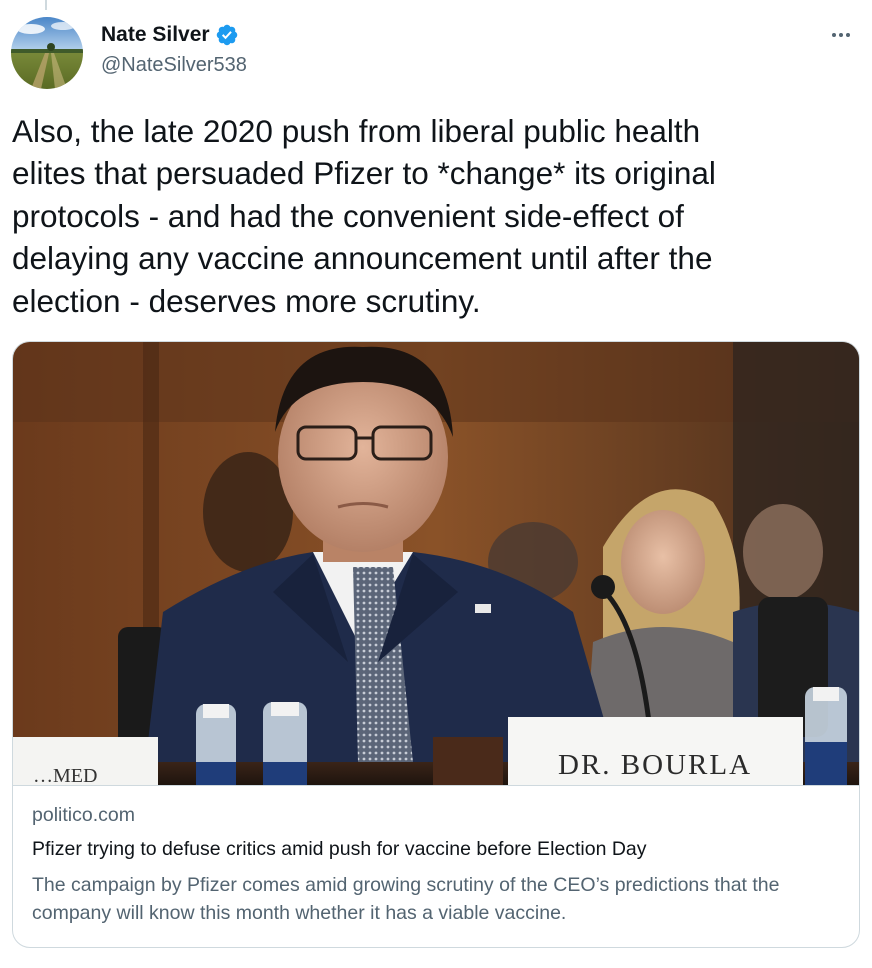 The height and width of the screenshot is (968, 872). Describe the element at coordinates (65, 775) in the screenshot. I see `left-nameplate-text: …MED` at that location.